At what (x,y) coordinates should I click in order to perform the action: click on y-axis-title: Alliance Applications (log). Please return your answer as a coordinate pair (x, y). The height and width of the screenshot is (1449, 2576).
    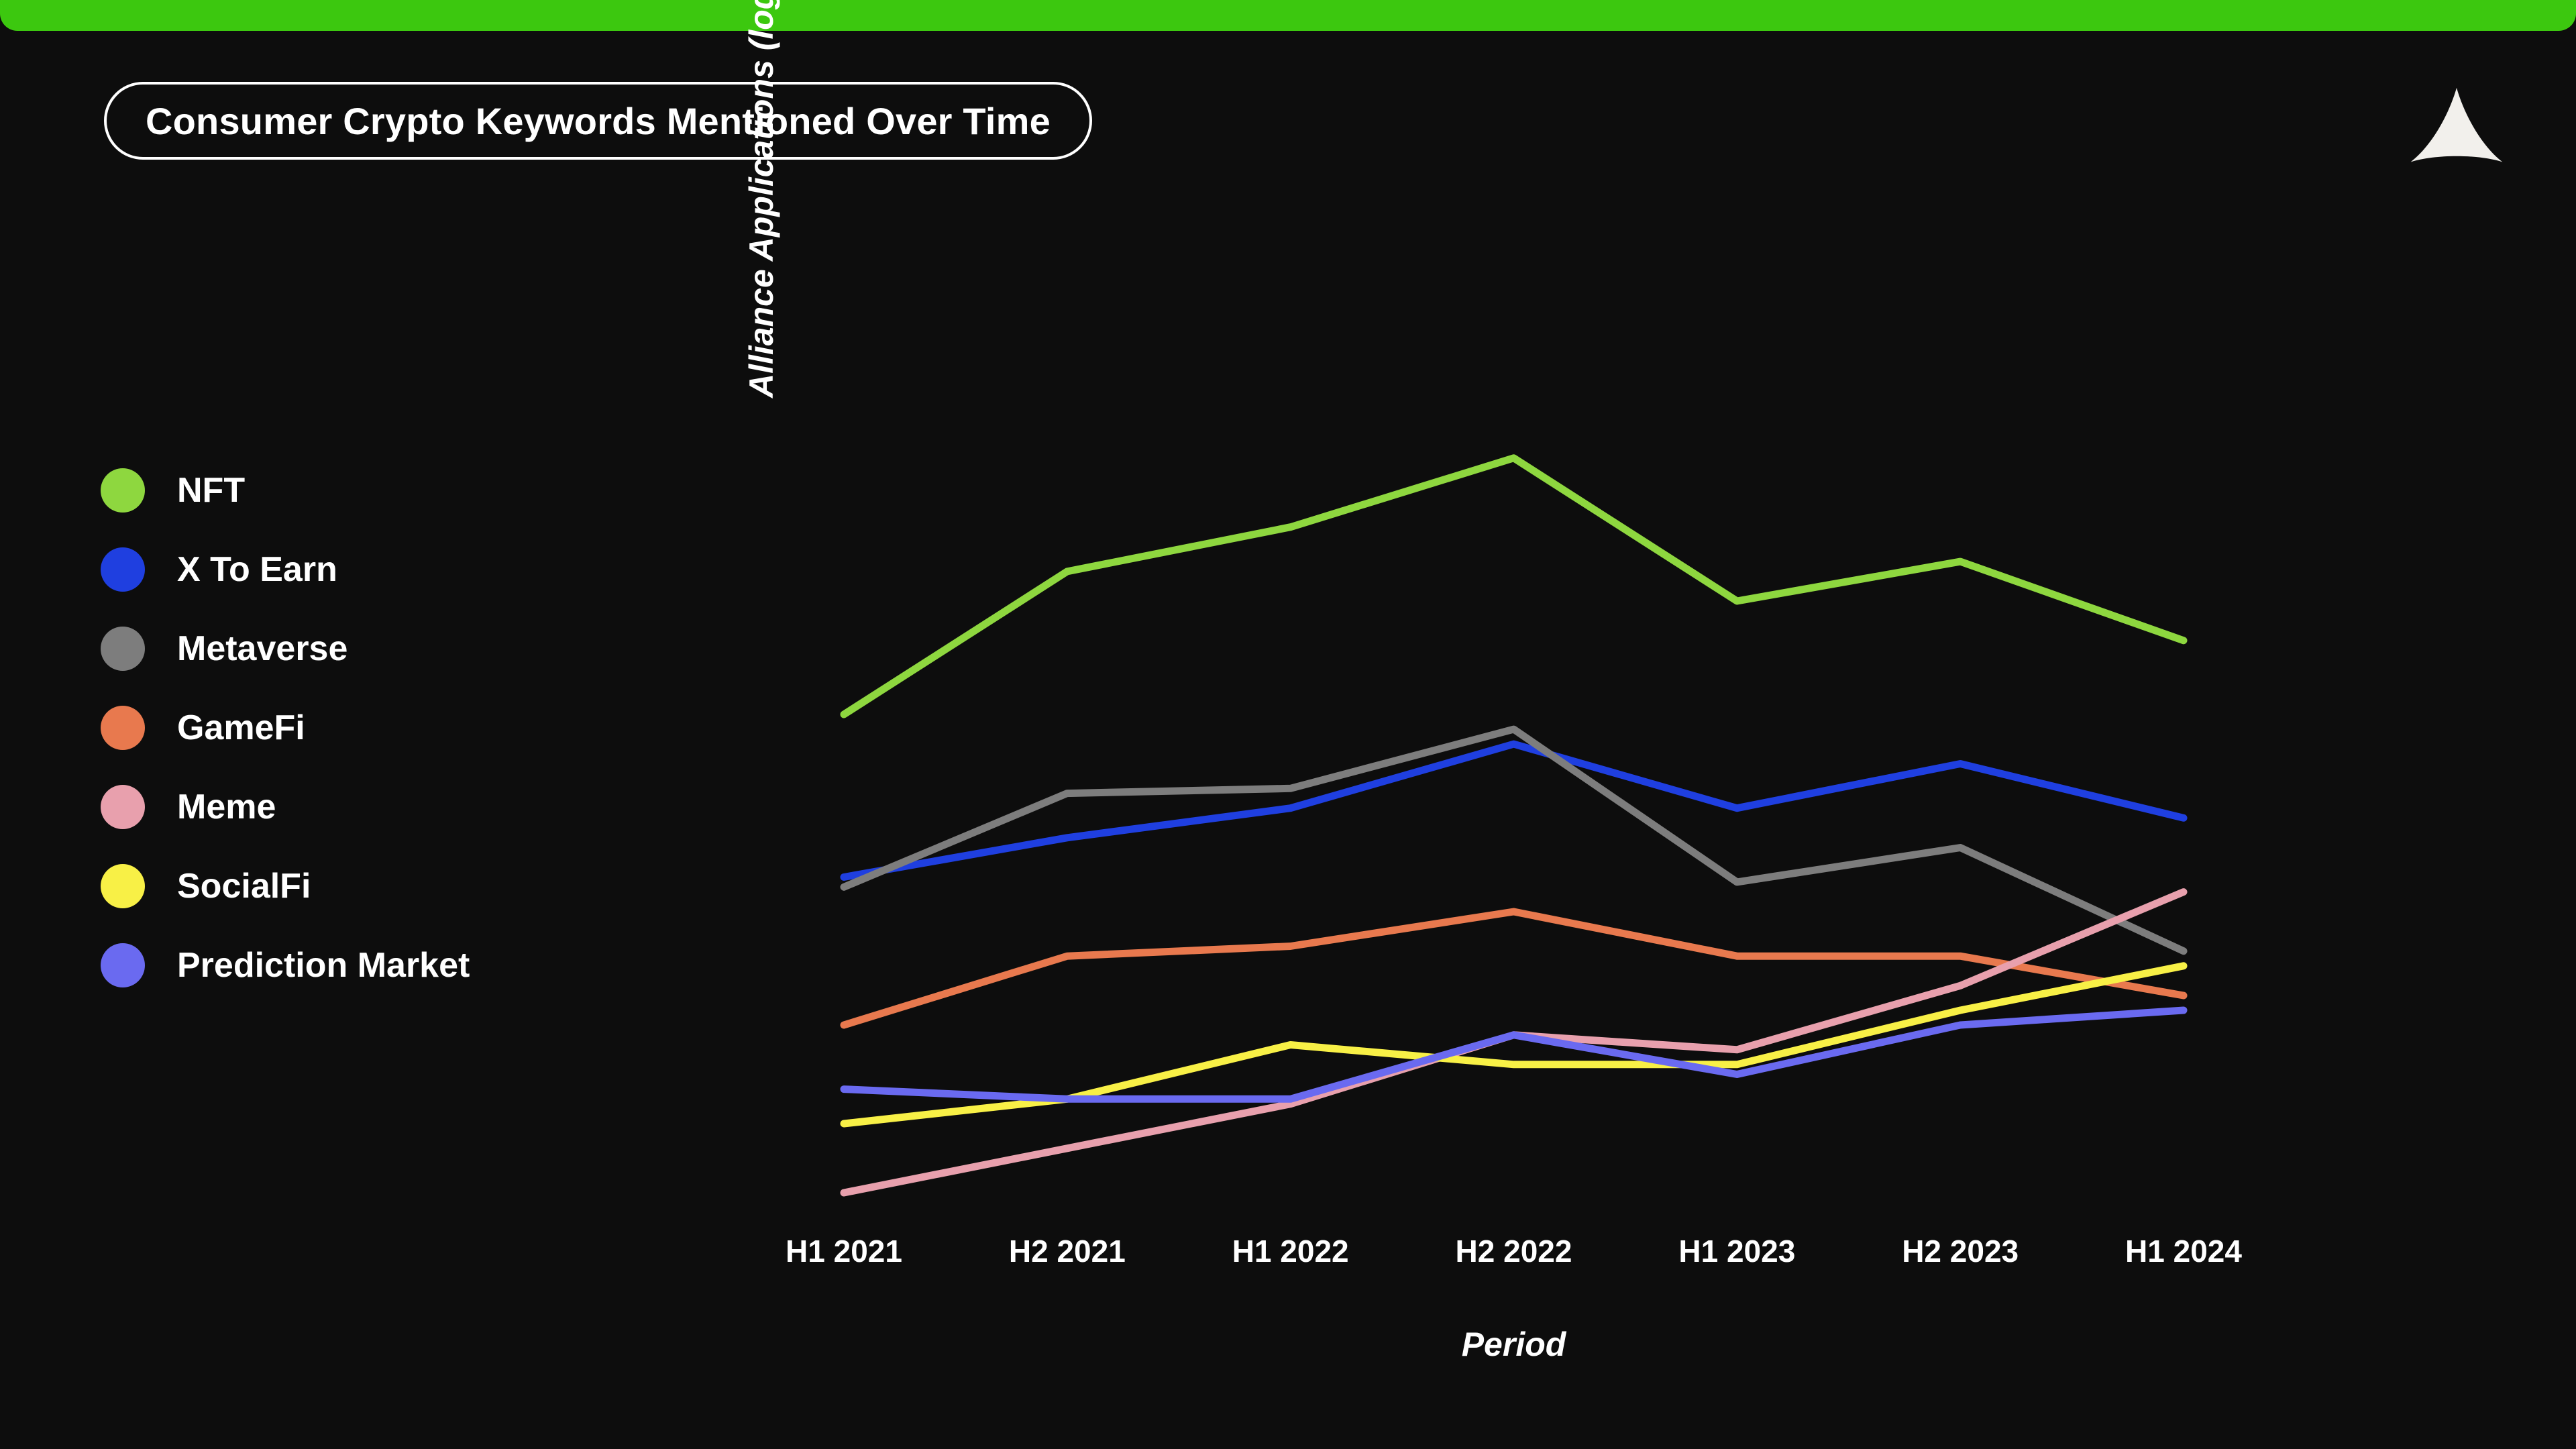
    Looking at the image, I should click on (761, 261).